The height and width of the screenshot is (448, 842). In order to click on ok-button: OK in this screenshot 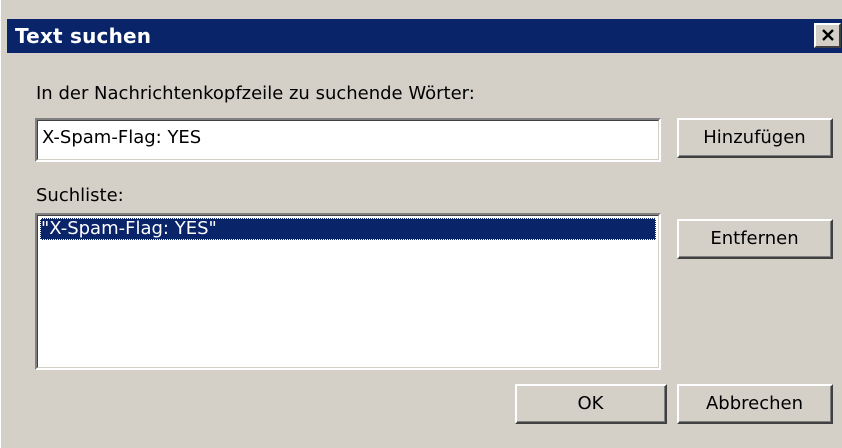, I will do `click(591, 404)`.